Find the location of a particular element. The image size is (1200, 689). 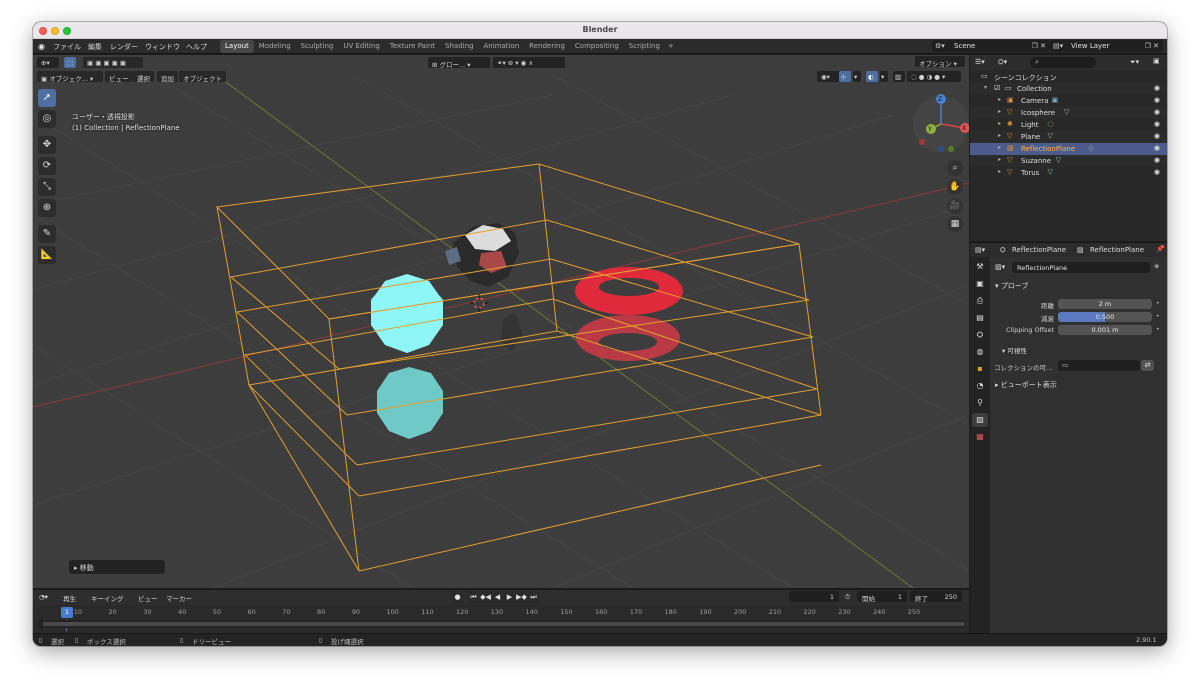

scene-tab-icon: ⛭ is located at coordinates (980, 335).